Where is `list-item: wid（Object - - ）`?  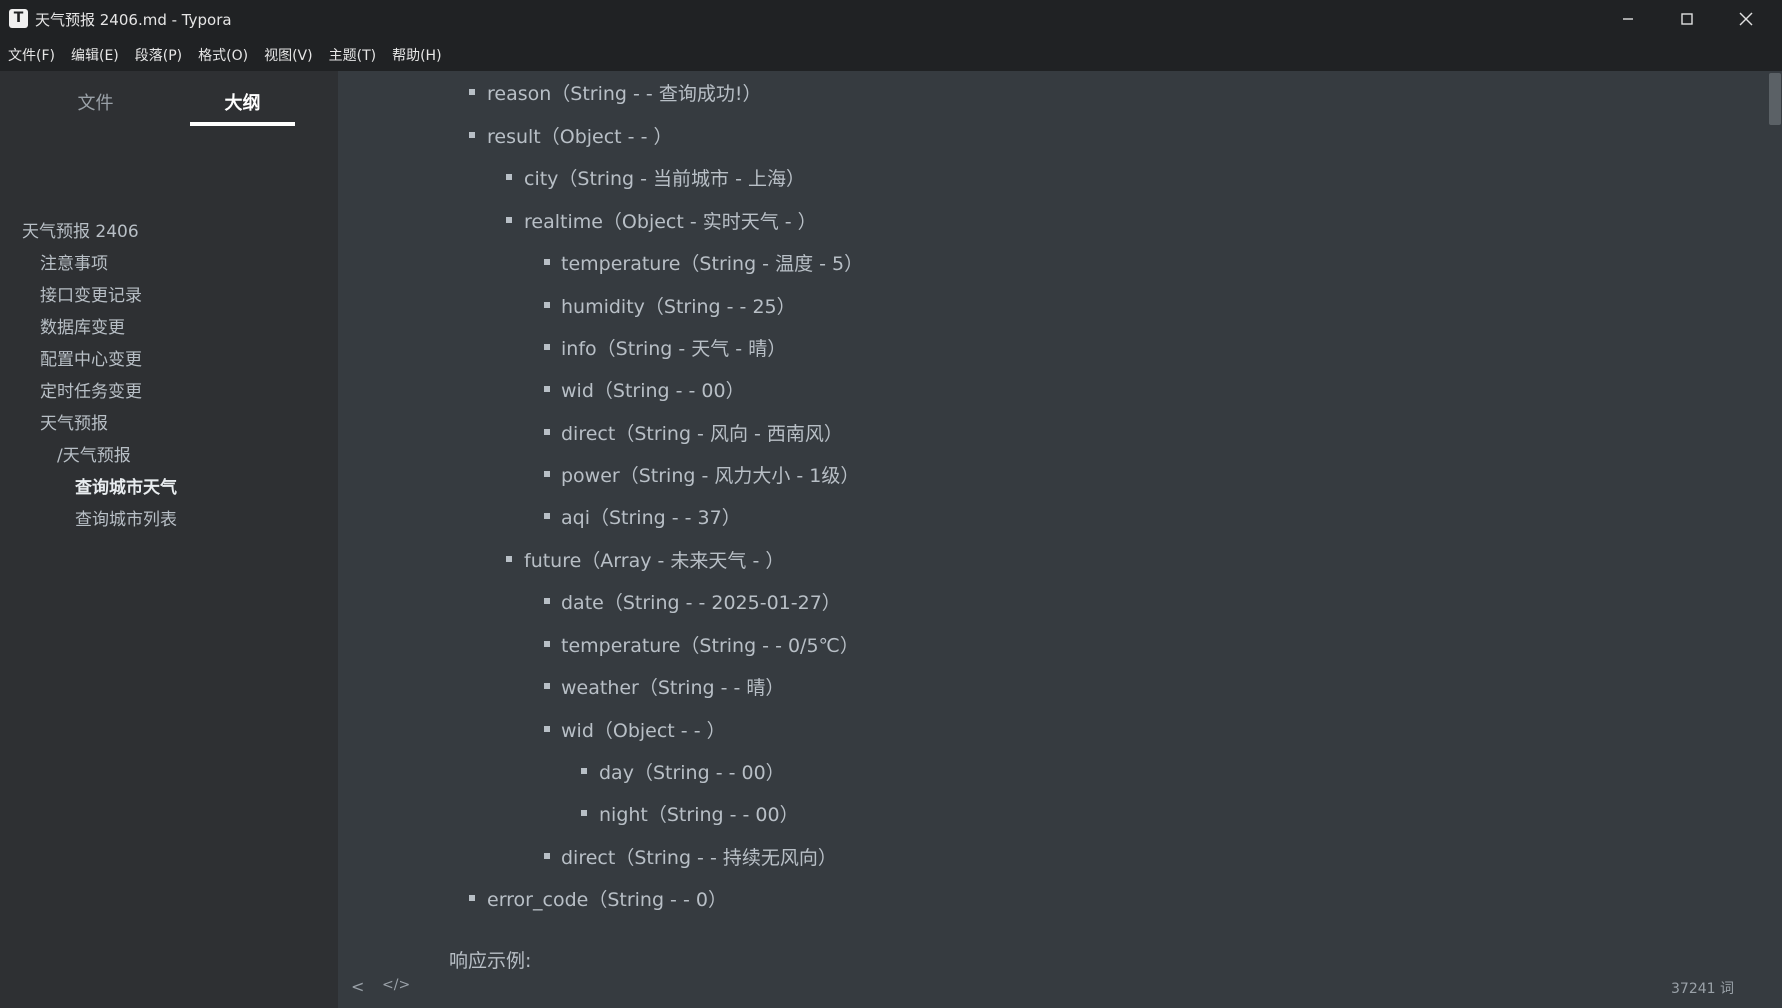
list-item: wid（Object - - ） is located at coordinates (643, 729).